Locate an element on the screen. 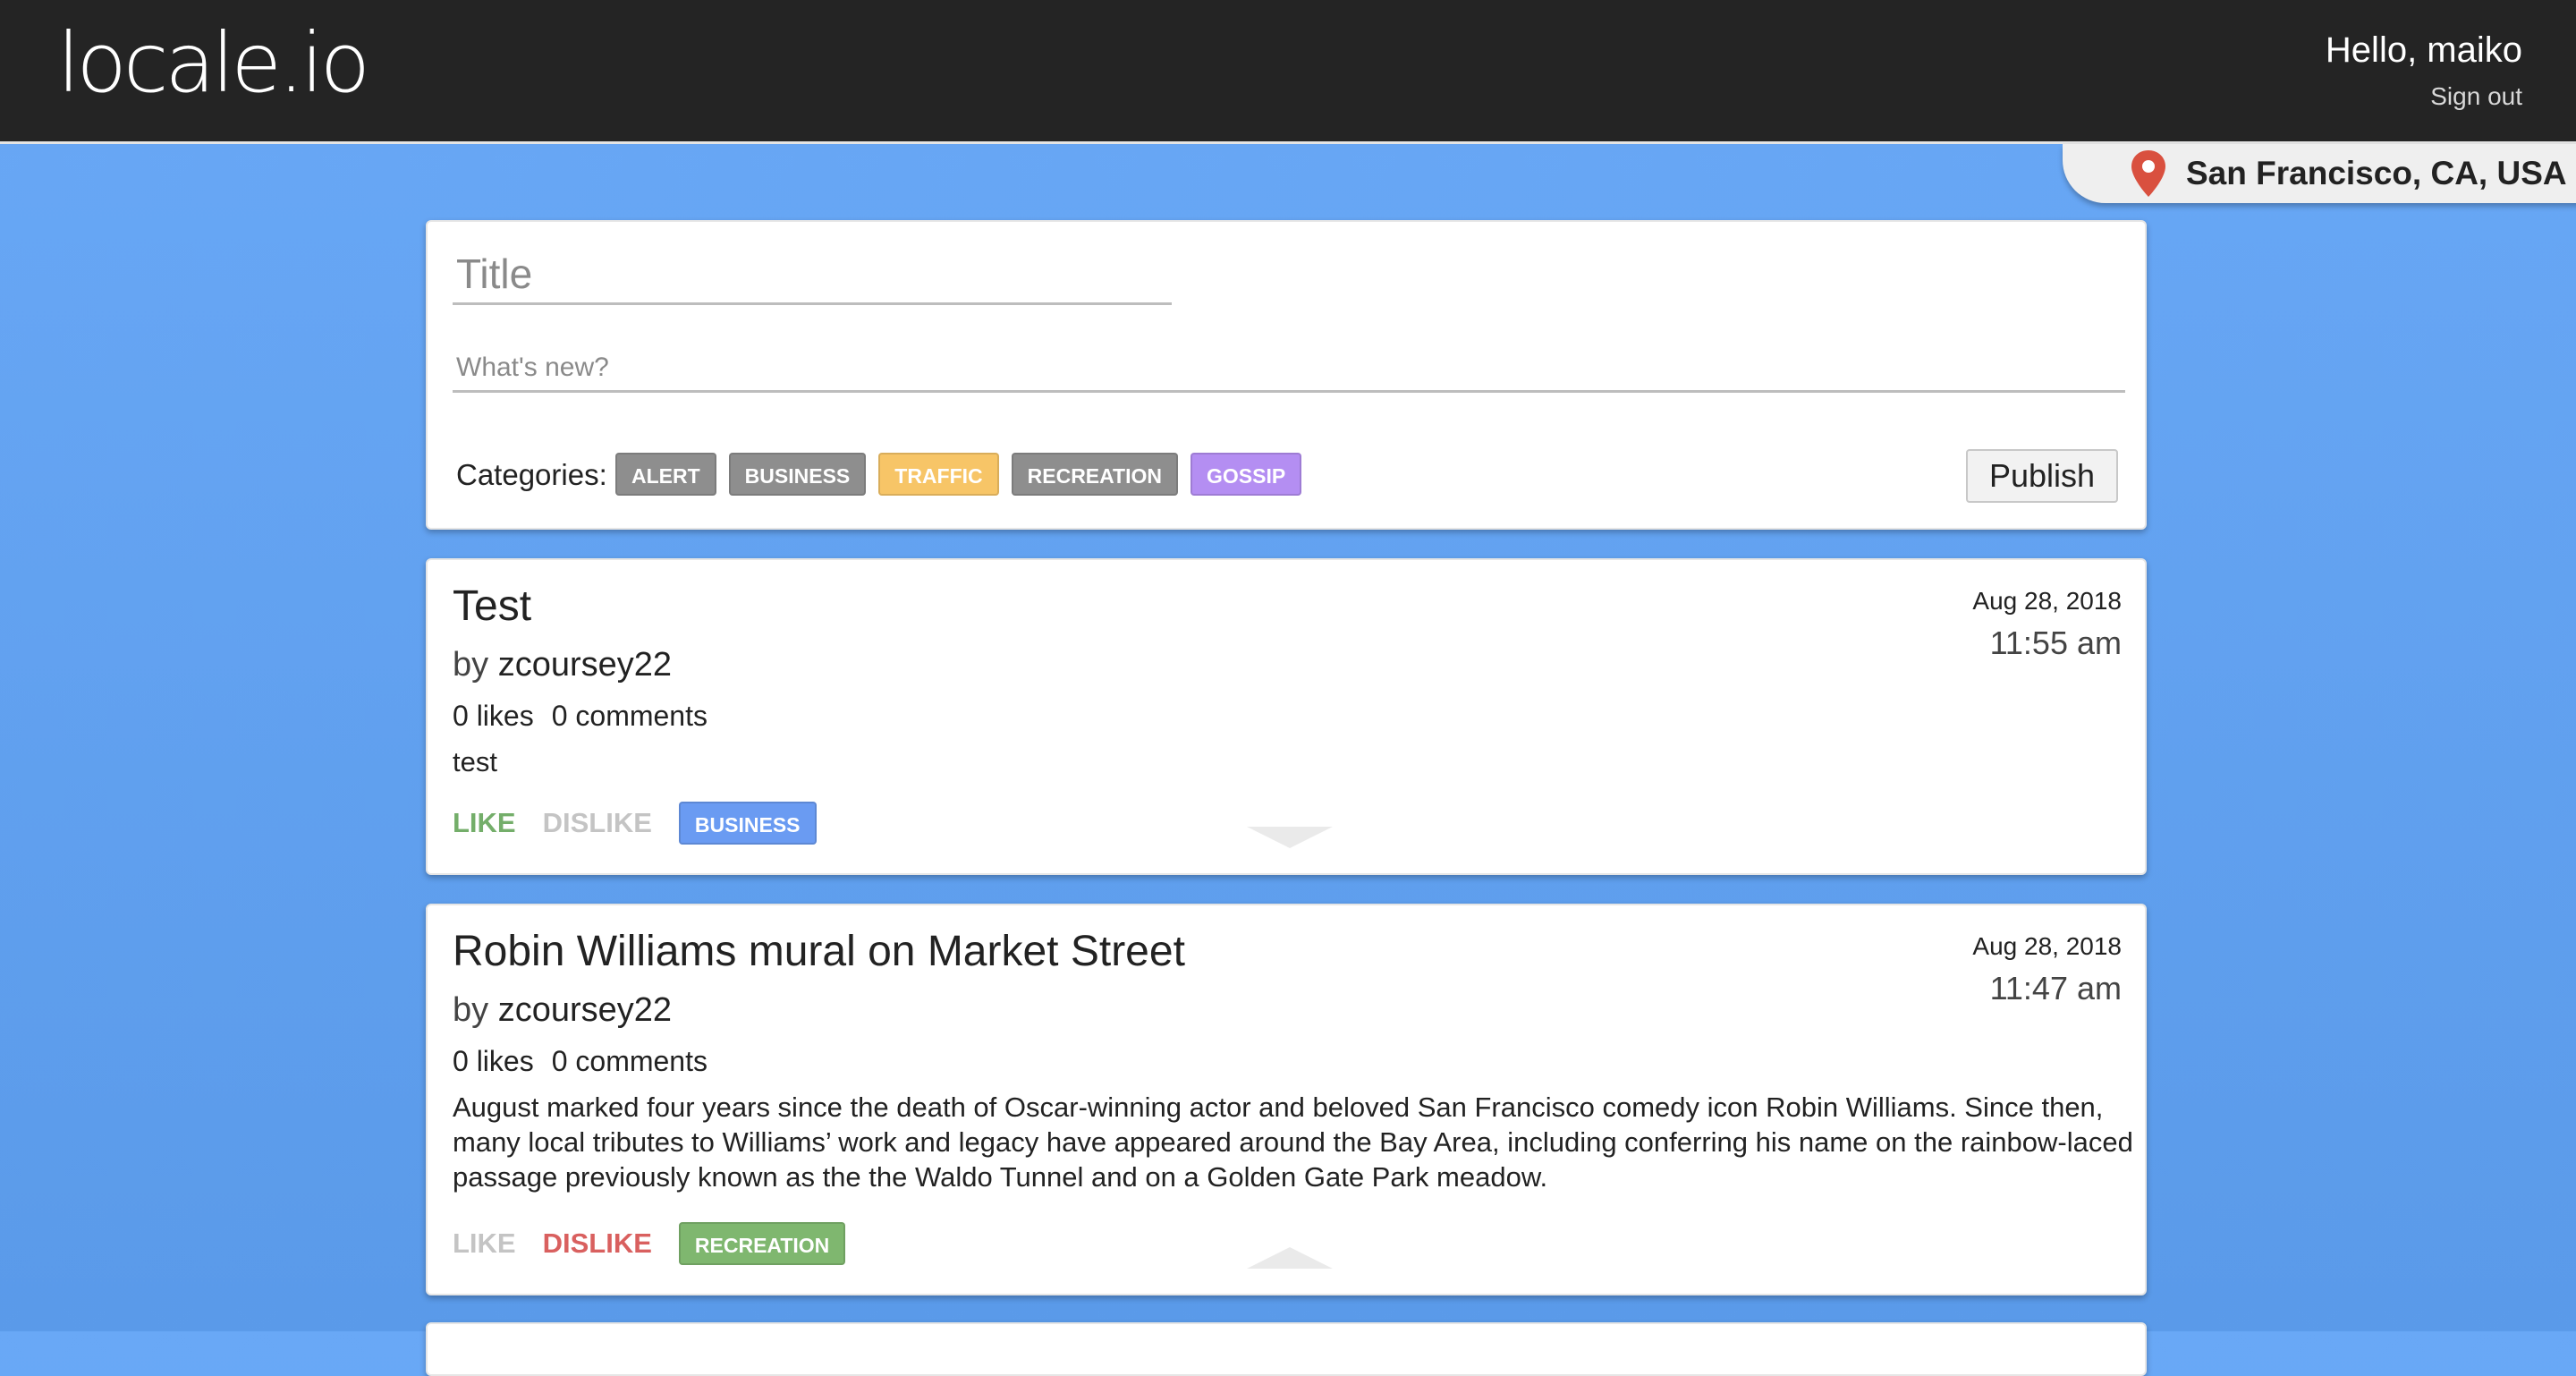  category-tag-gossip: GOSSIP is located at coordinates (1246, 474).